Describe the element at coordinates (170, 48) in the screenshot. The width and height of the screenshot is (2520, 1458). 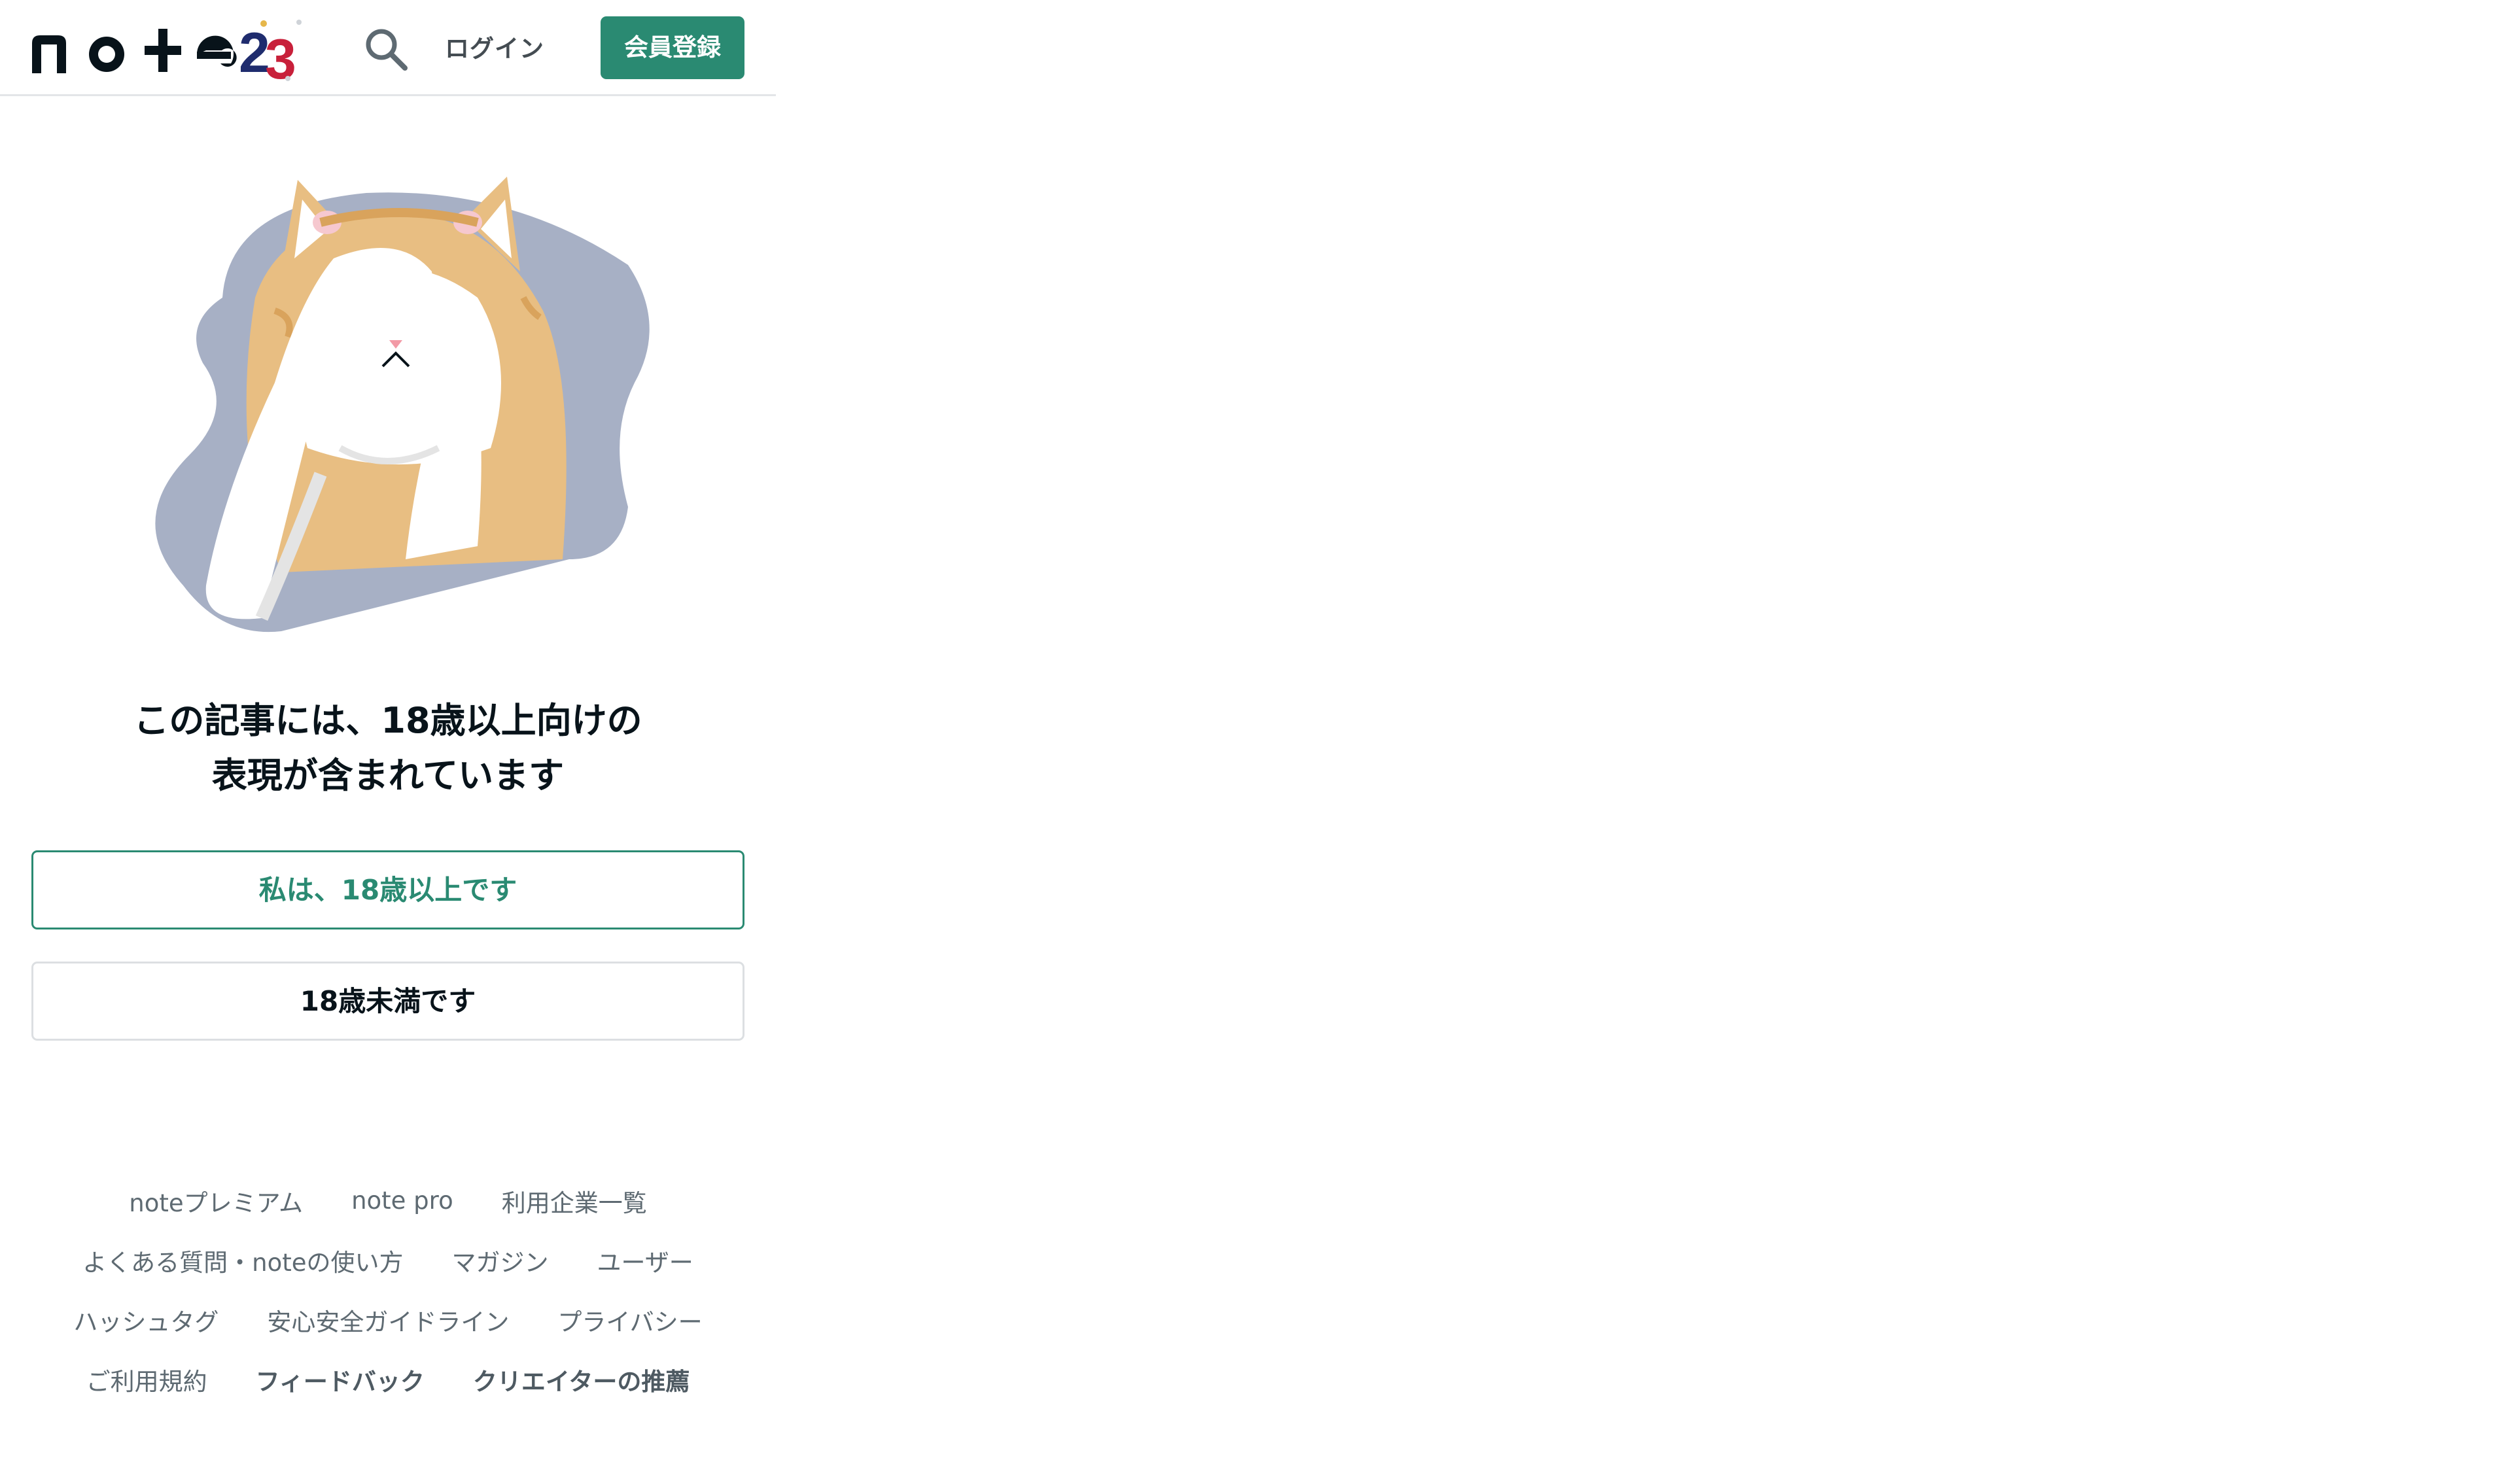
I see `note-logo-icon: 2 3` at that location.